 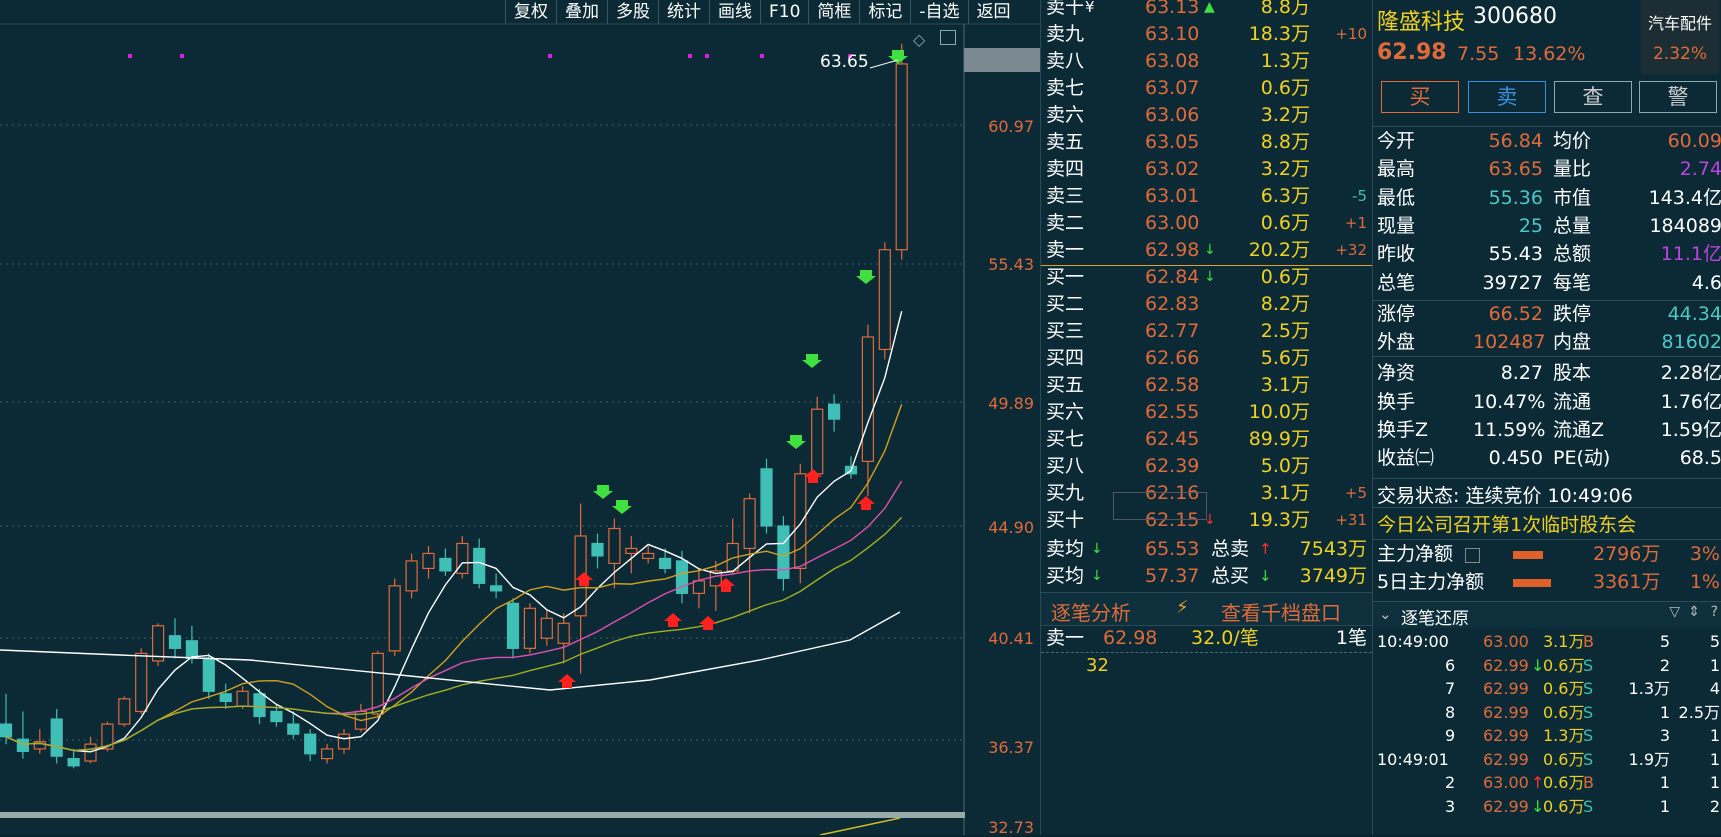 What do you see at coordinates (734, 12) in the screenshot?
I see `toolbar-button-4: 画线` at bounding box center [734, 12].